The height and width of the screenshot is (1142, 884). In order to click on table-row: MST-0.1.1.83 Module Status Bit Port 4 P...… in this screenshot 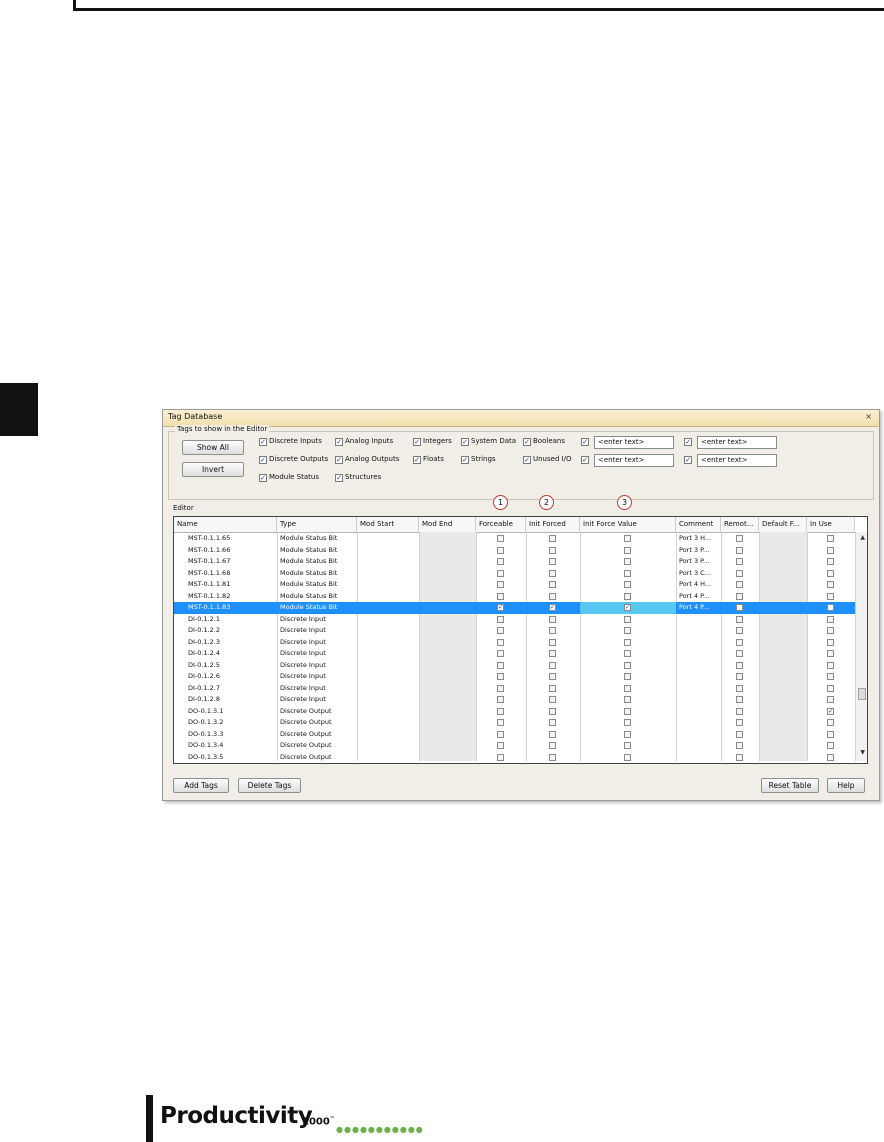, I will do `click(514, 608)`.